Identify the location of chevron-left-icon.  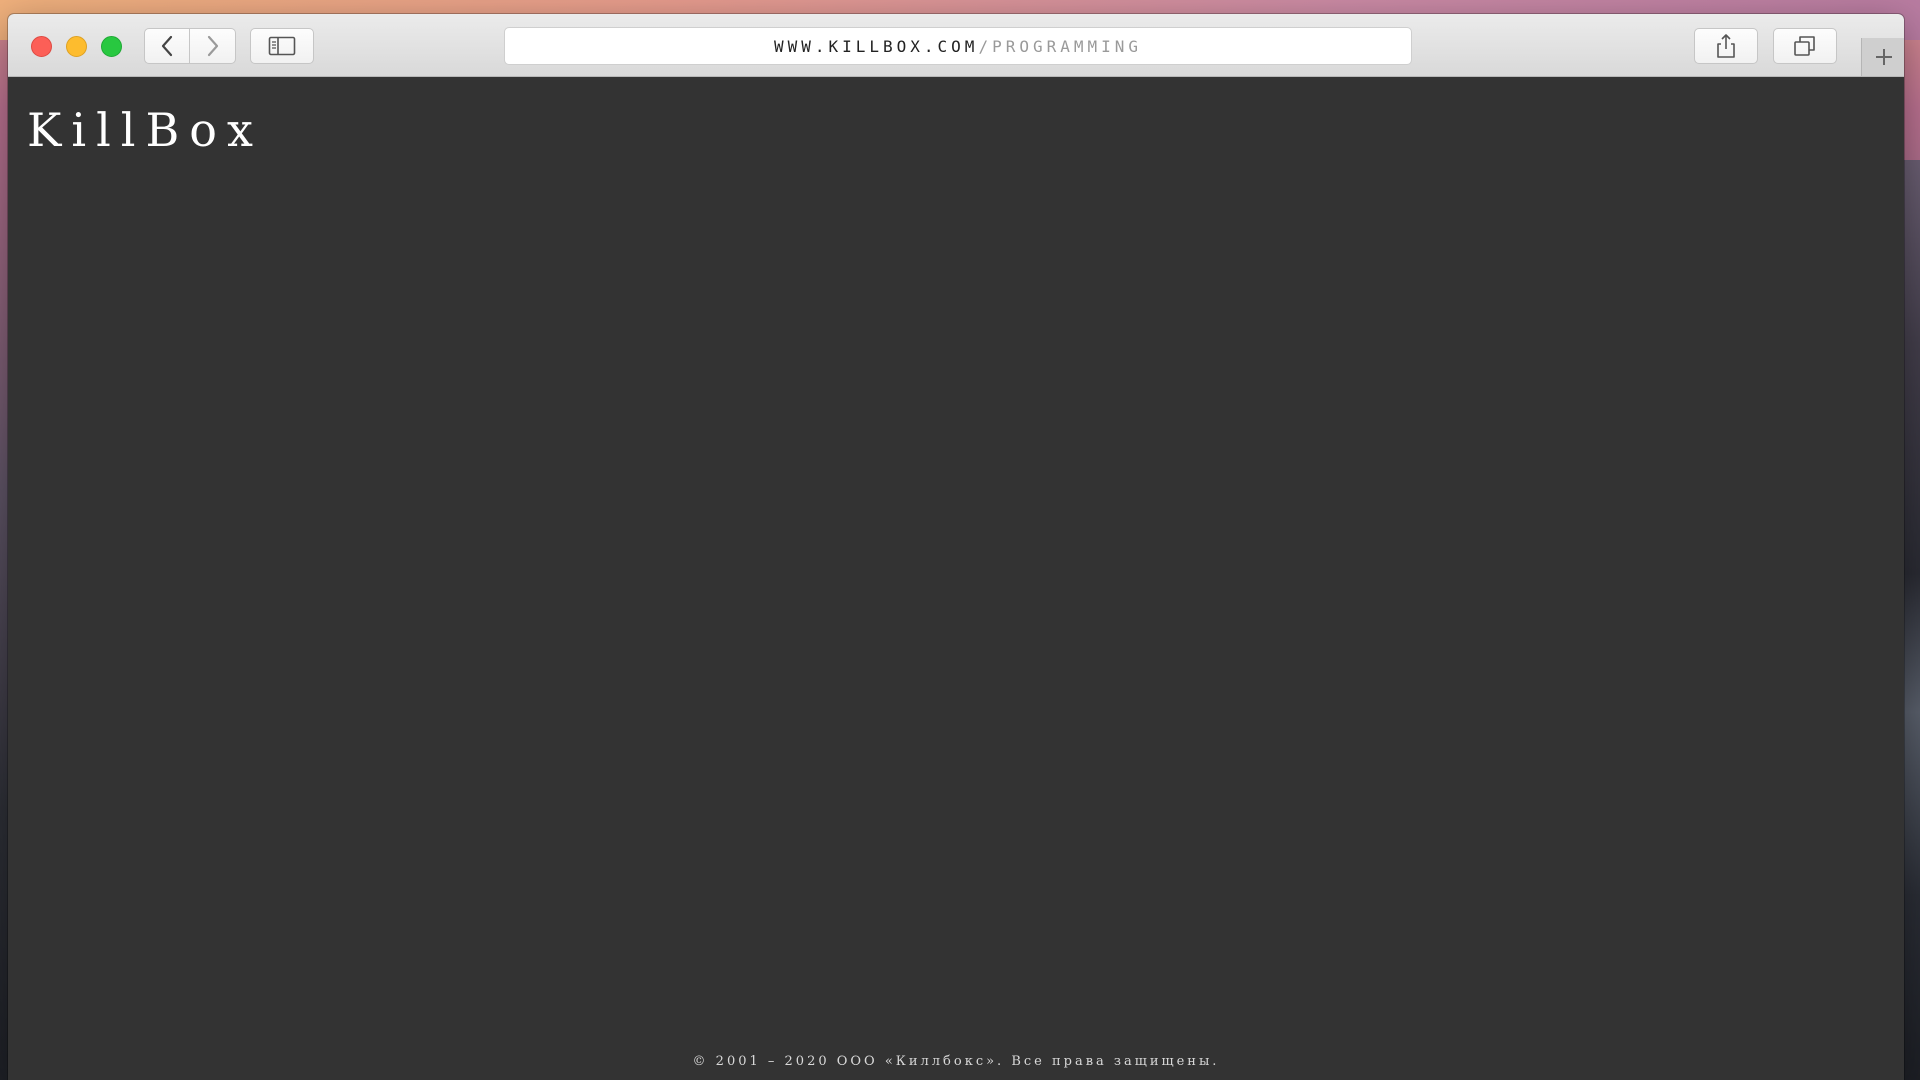
(167, 46).